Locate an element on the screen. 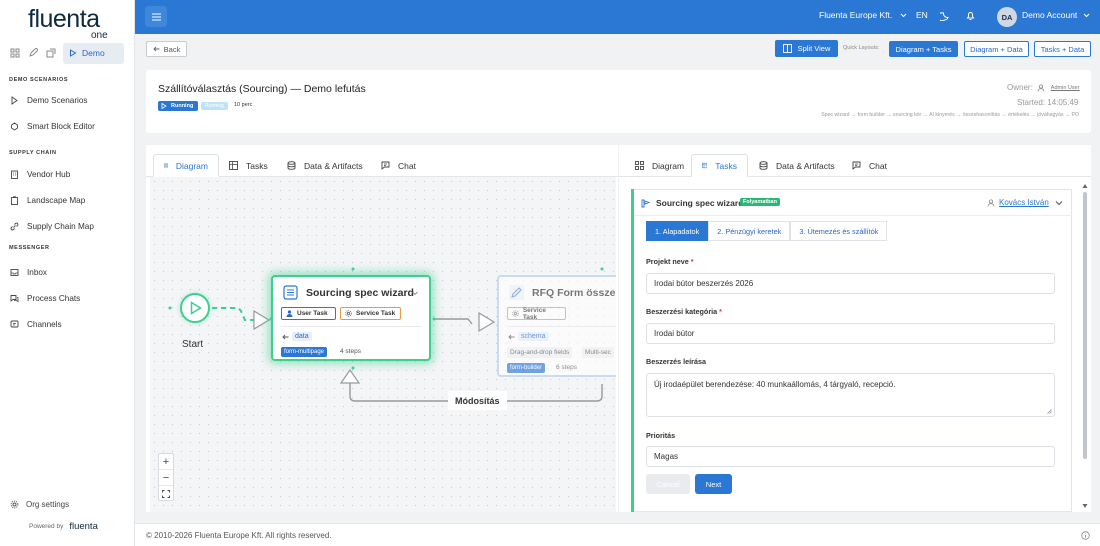  channel-icon is located at coordinates (14, 323).